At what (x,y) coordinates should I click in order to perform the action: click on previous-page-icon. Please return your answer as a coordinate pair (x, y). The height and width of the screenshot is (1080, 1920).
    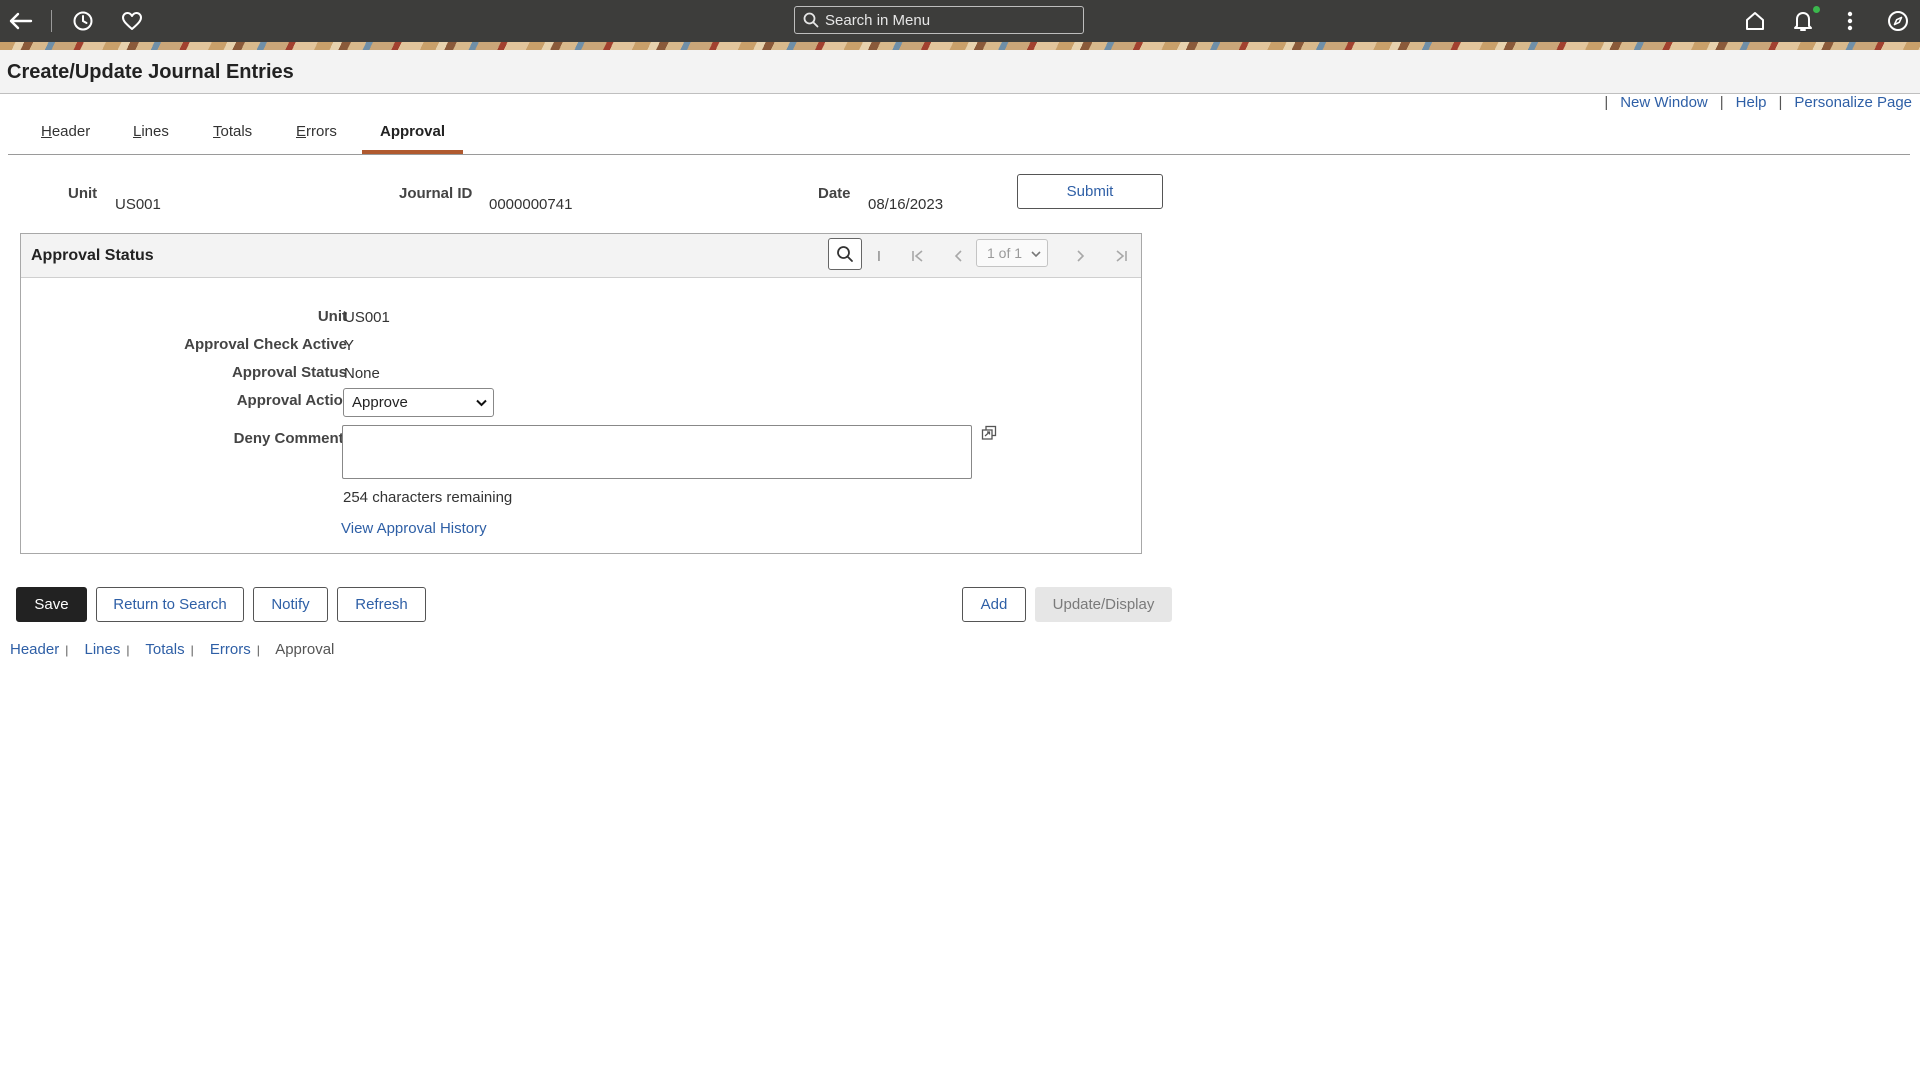
    Looking at the image, I should click on (959, 256).